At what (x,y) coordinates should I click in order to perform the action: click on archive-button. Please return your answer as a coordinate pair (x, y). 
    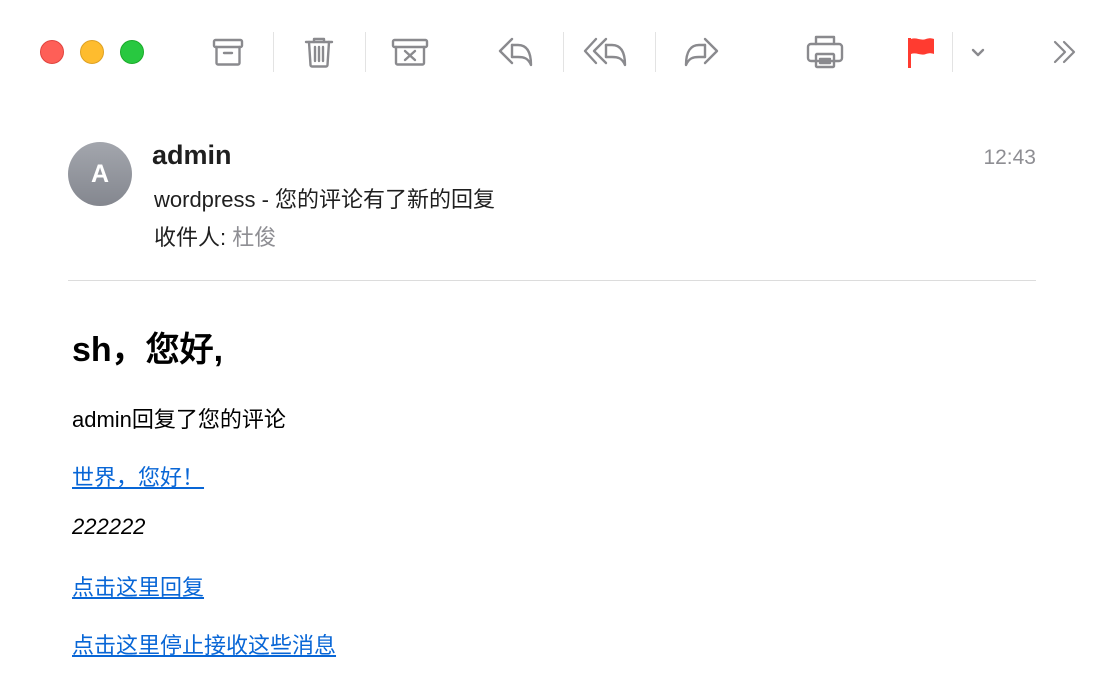
    Looking at the image, I should click on (228, 52).